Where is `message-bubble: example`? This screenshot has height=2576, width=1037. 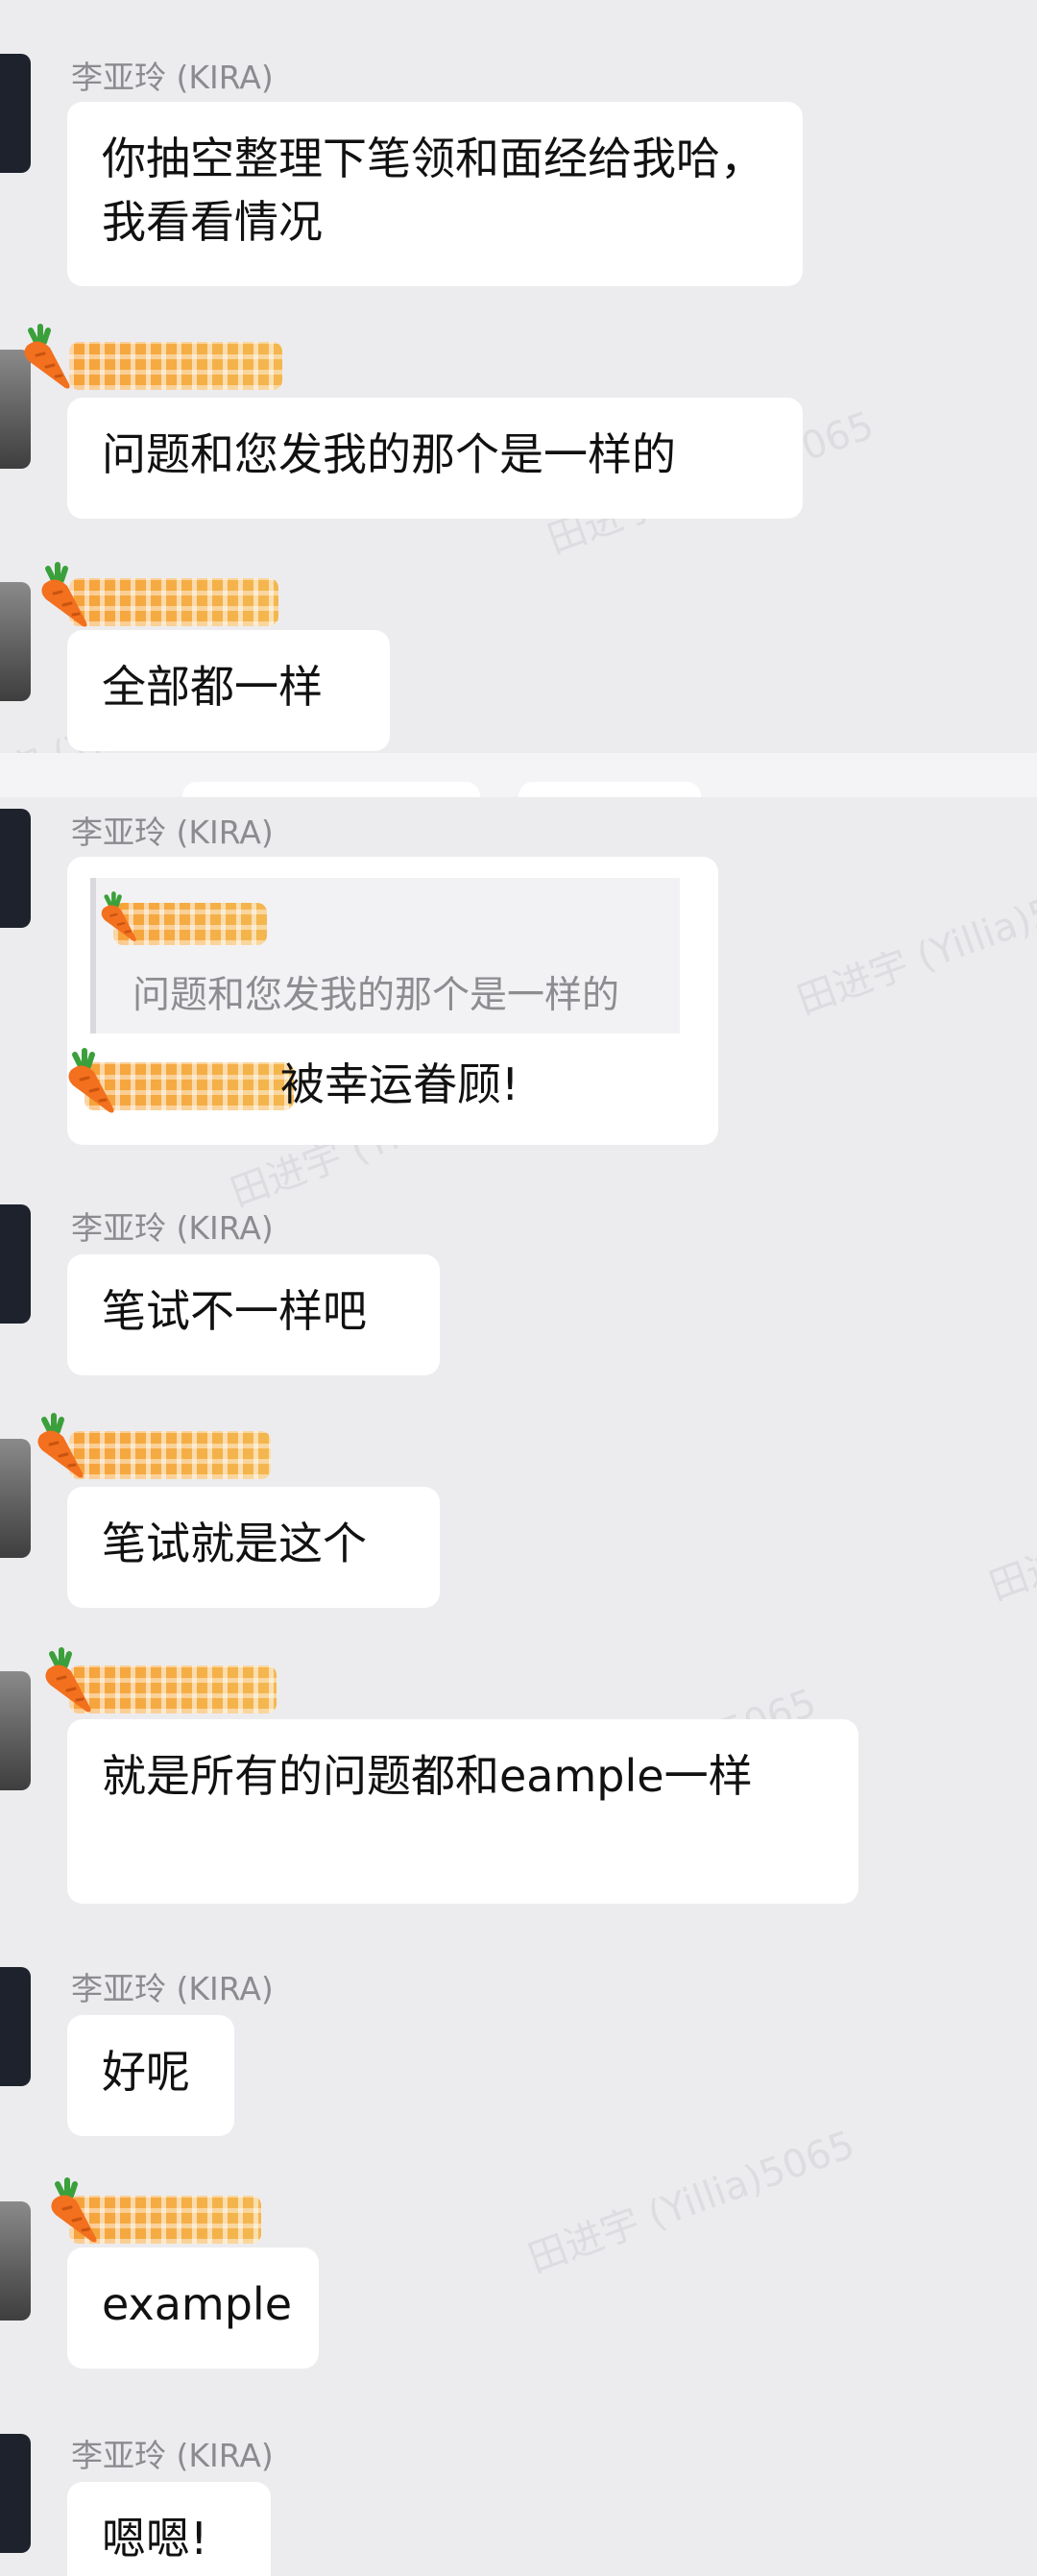
message-bubble: example is located at coordinates (193, 2308).